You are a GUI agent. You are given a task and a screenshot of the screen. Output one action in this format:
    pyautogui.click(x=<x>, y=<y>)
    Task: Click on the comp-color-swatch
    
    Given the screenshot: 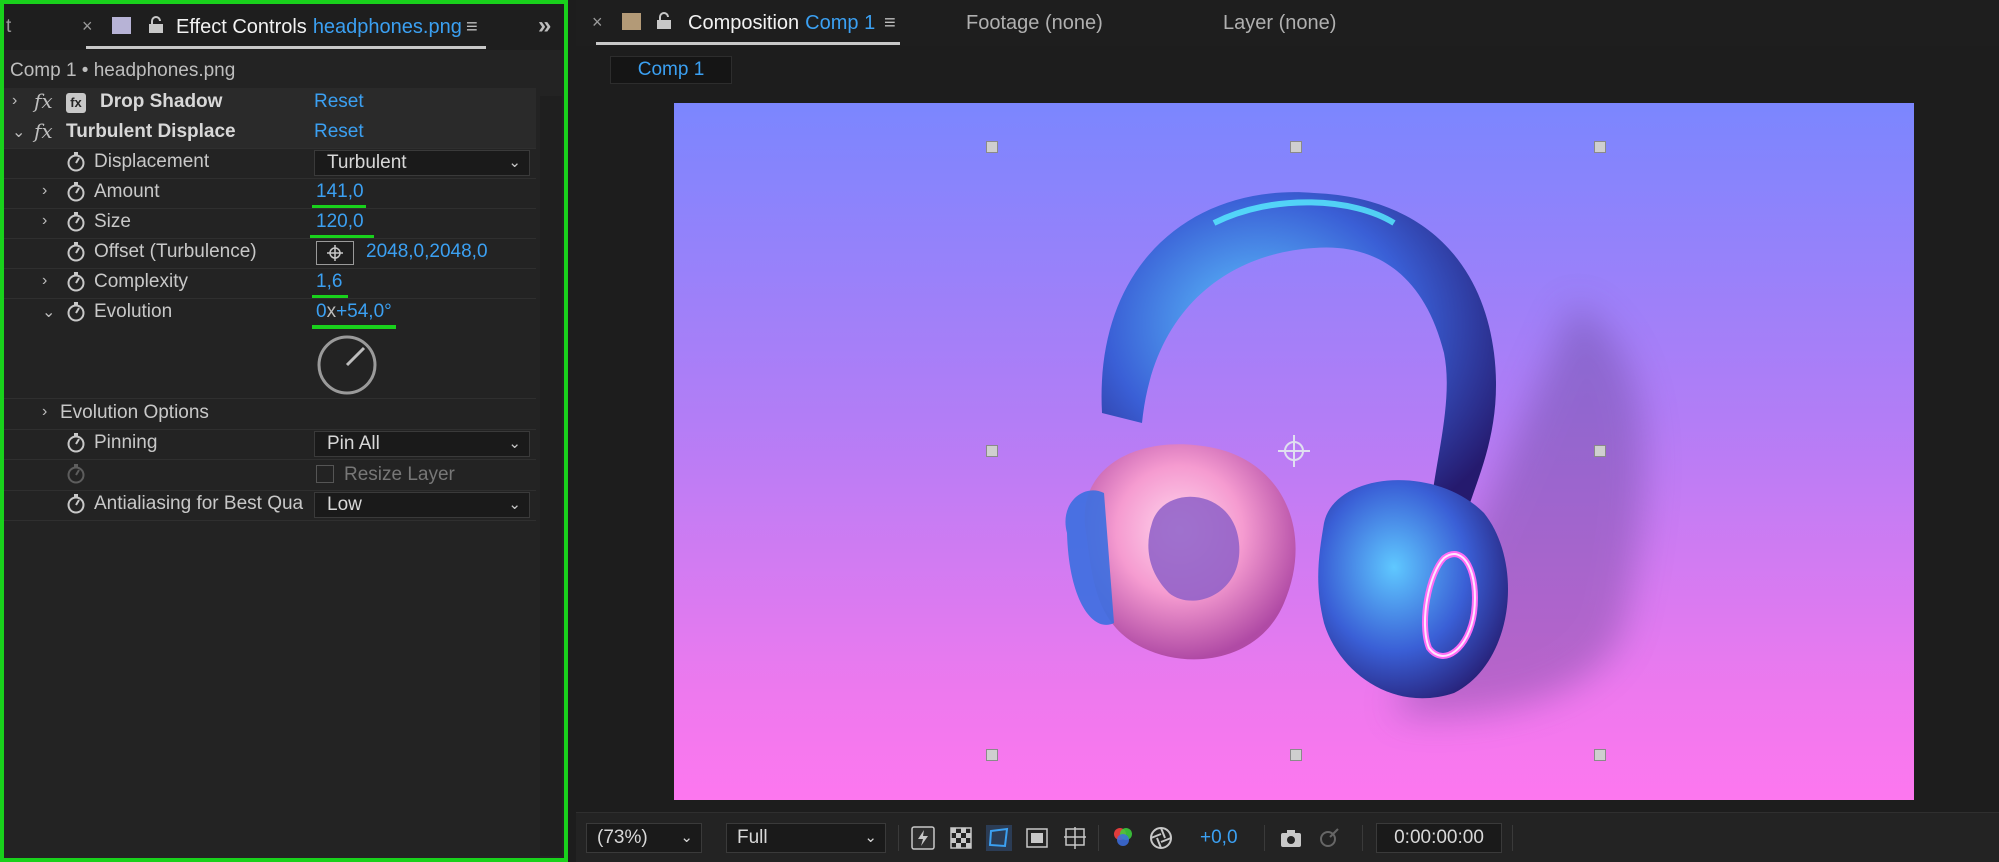 What is the action you would take?
    pyautogui.click(x=631, y=21)
    